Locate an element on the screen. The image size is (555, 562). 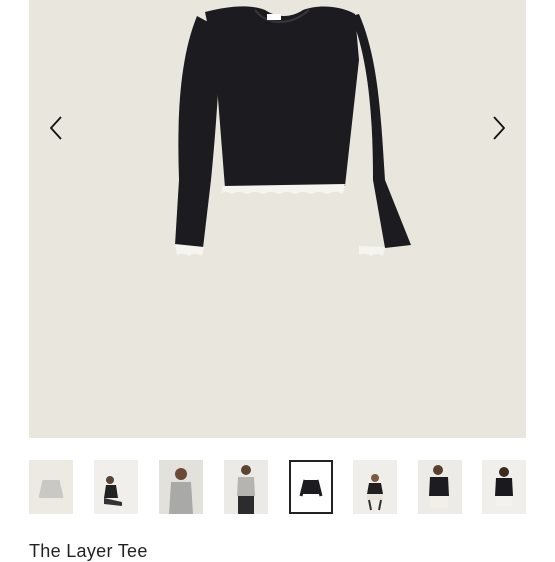
next-image-button is located at coordinates (499, 128).